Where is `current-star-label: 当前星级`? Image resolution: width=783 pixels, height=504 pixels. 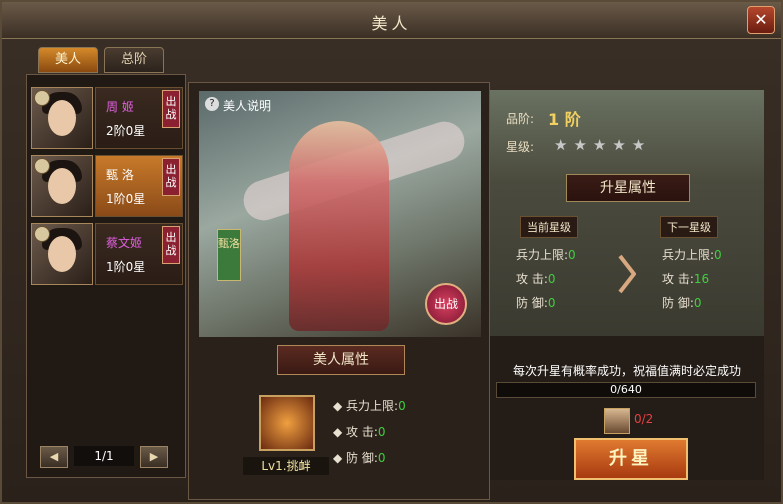 current-star-label: 当前星级 is located at coordinates (549, 227).